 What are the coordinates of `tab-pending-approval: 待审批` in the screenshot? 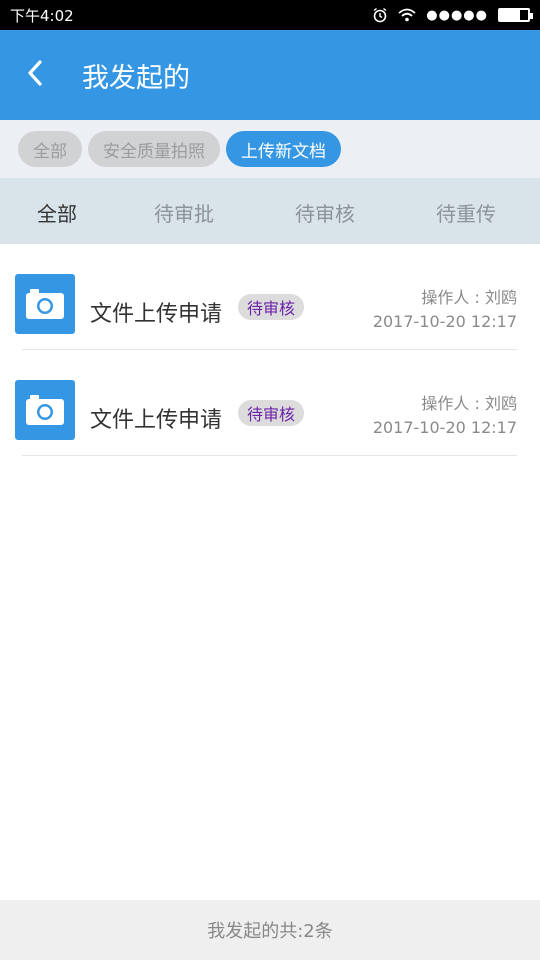 It's located at (184, 212).